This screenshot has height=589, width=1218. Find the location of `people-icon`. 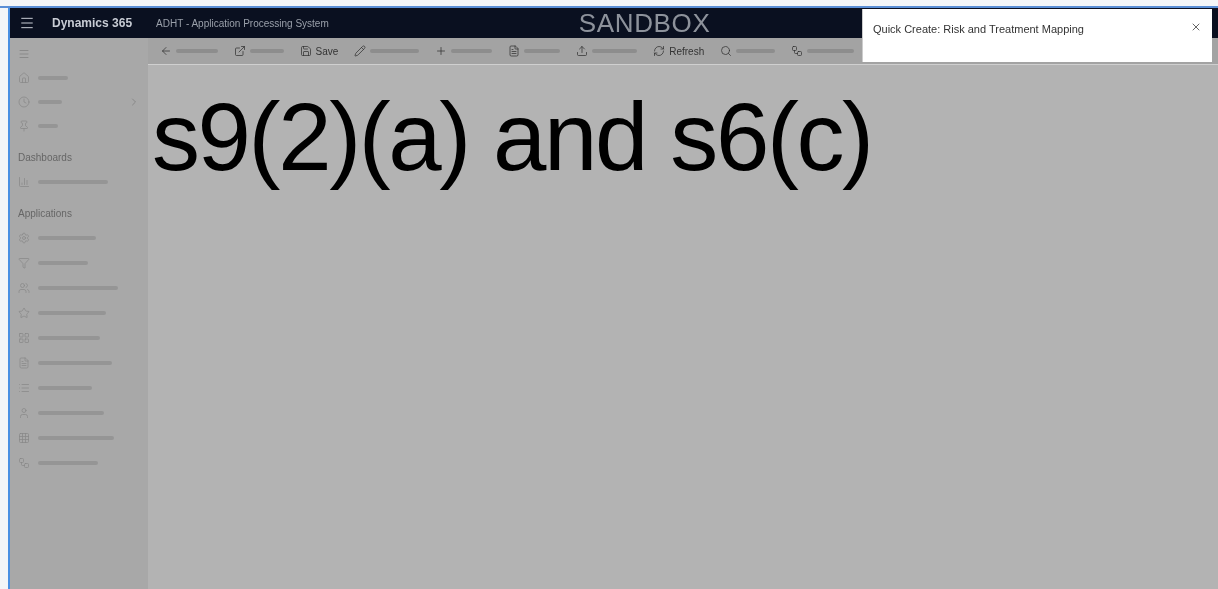

people-icon is located at coordinates (24, 287).